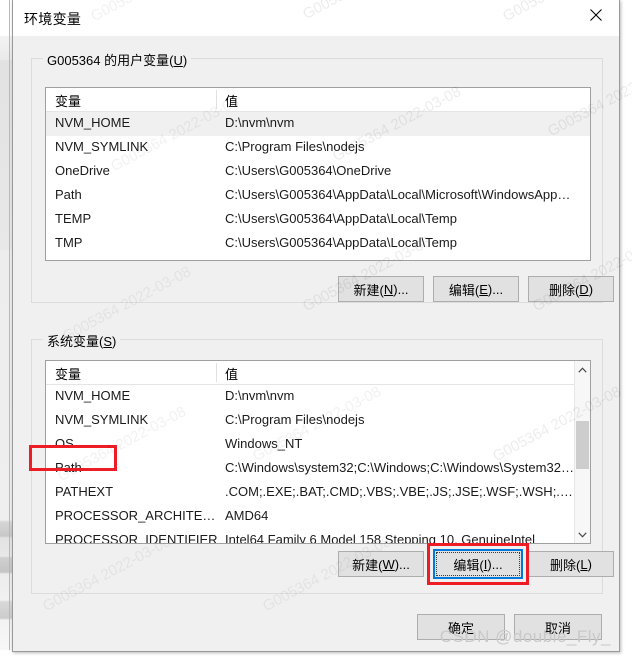  Describe the element at coordinates (308, 170) in the screenshot. I see `user-variable-value-cell: C:\Users\G005364\OneDrive` at that location.